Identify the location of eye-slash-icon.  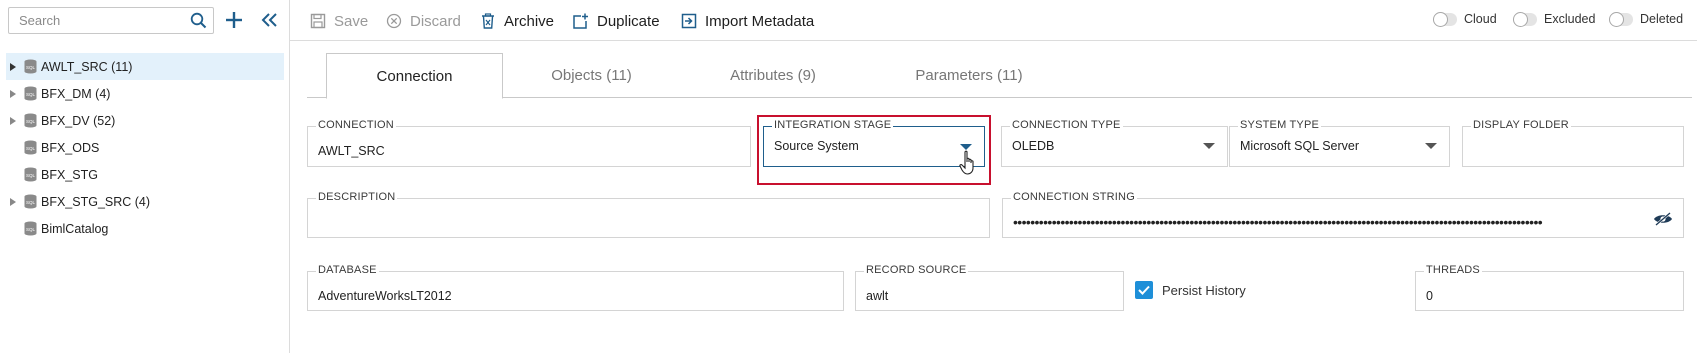
(1663, 219).